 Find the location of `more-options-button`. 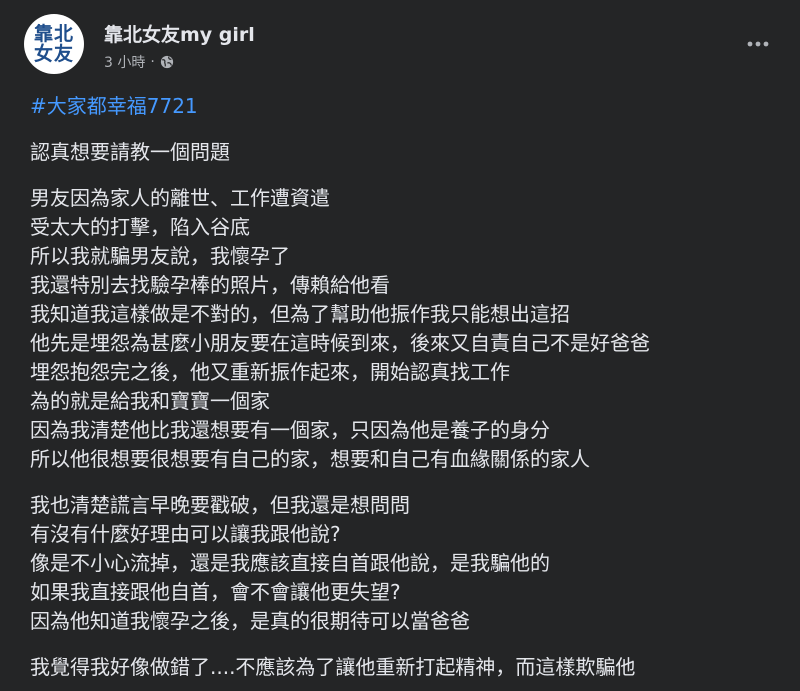

more-options-button is located at coordinates (758, 42).